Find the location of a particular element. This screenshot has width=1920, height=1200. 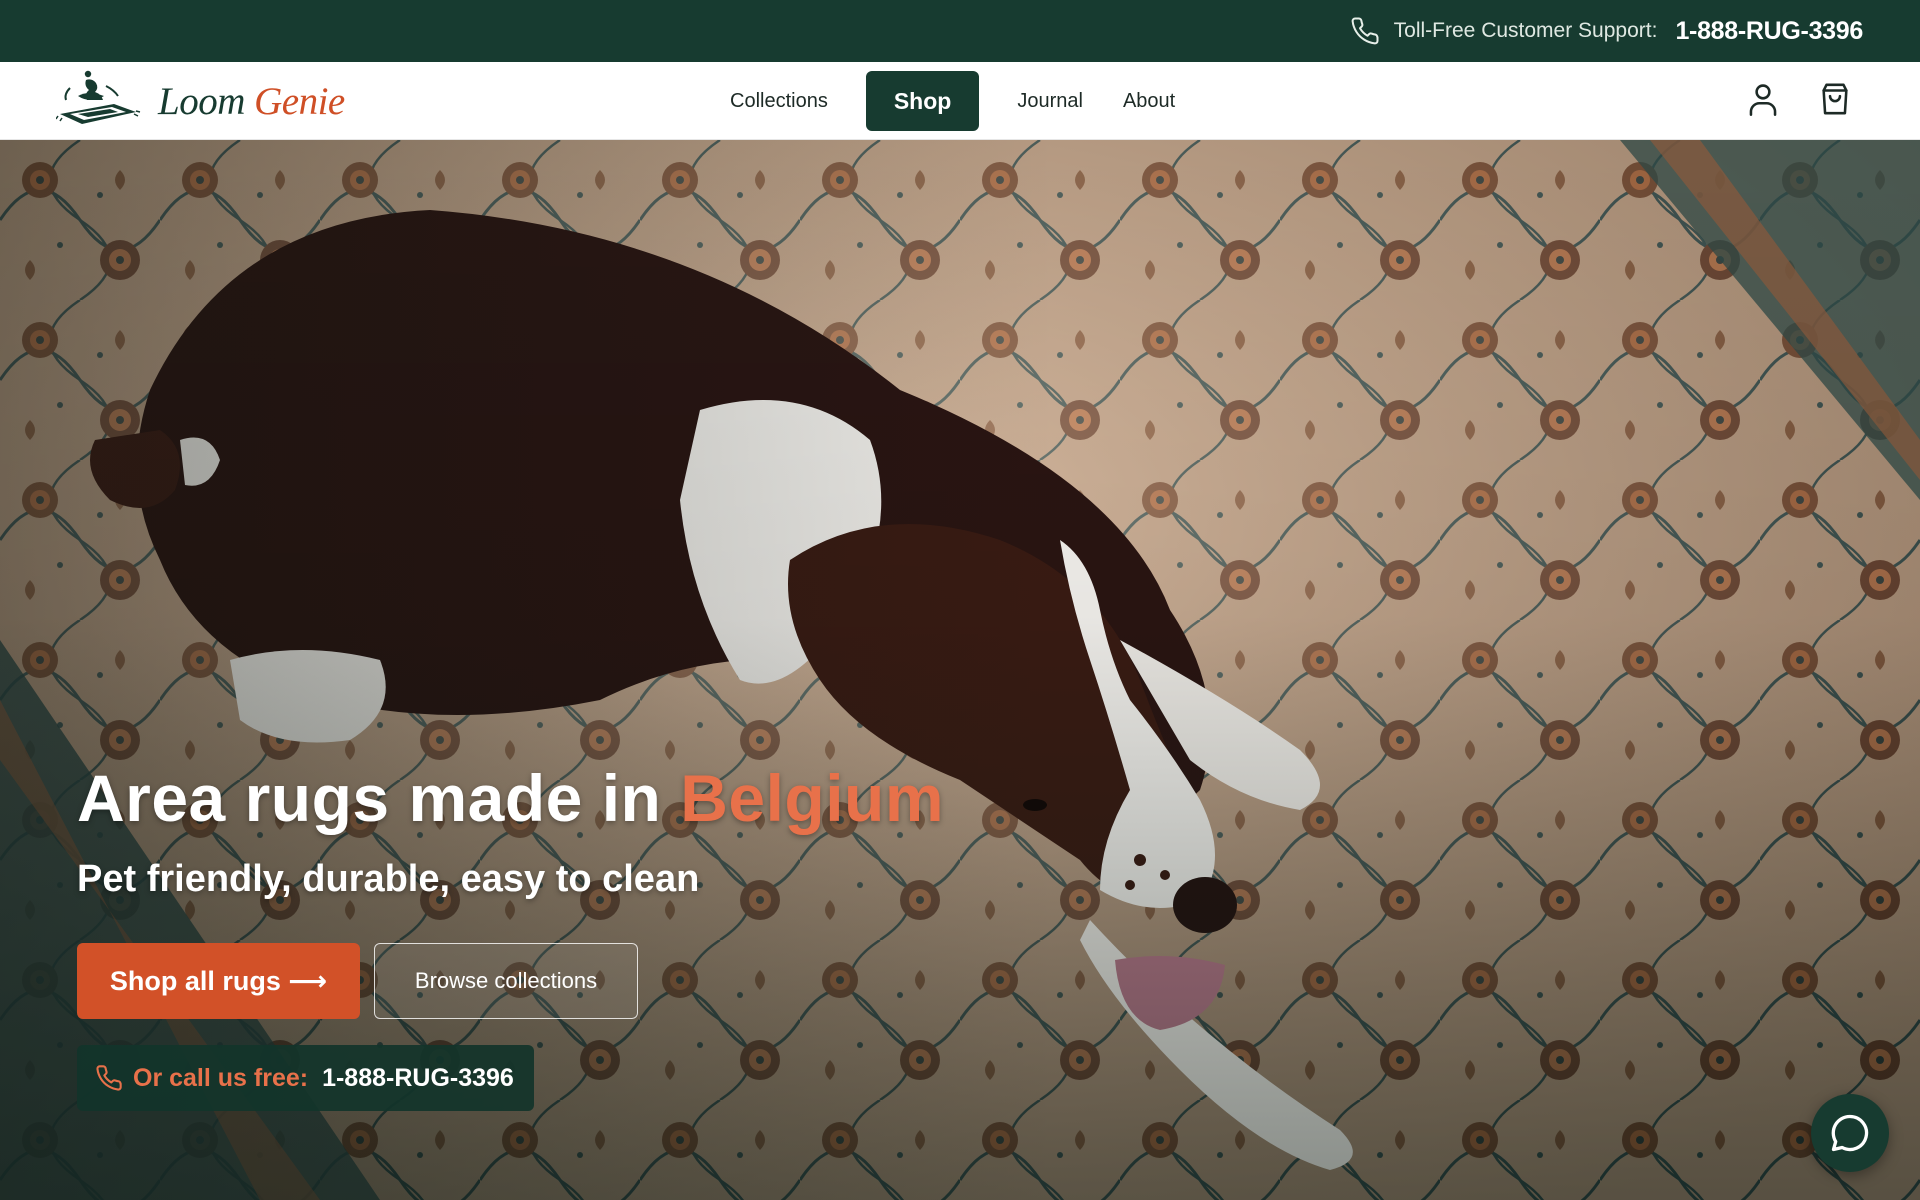

logo-word-primary: Loom is located at coordinates (201, 101).